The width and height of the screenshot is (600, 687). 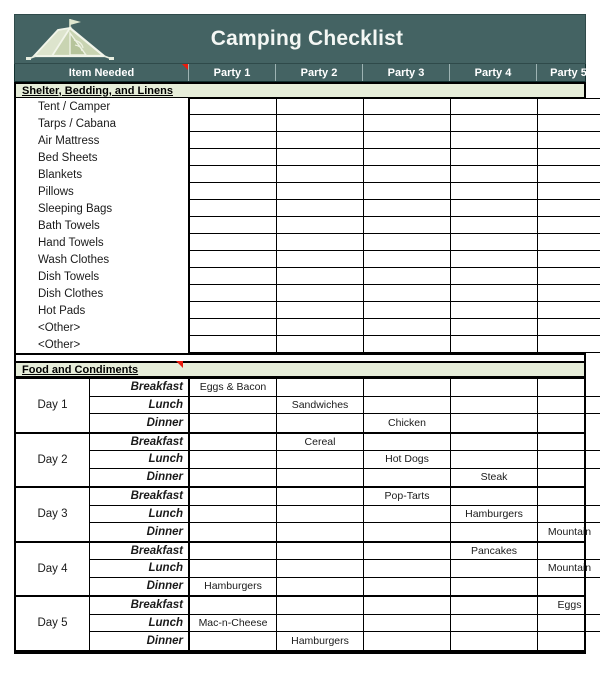 I want to click on comment-marker-icon, so click(x=179, y=364).